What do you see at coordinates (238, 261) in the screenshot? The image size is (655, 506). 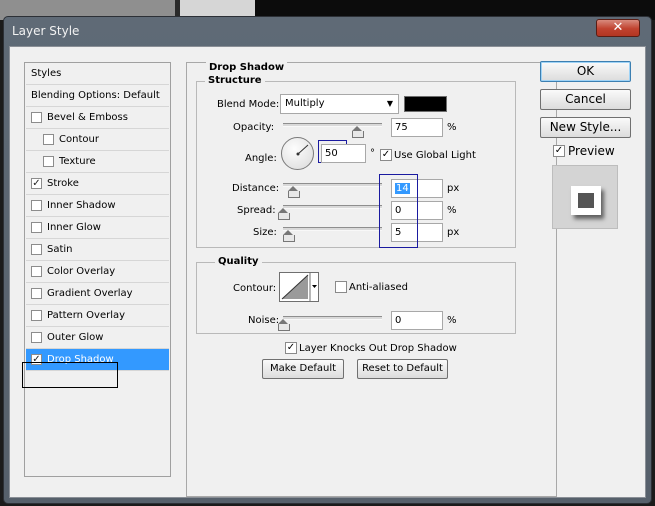 I see `quality-title: Quality` at bounding box center [238, 261].